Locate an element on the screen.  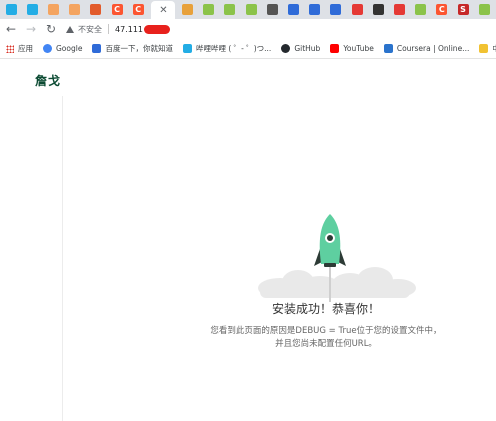
reload-button: ↻ is located at coordinates (51, 29).